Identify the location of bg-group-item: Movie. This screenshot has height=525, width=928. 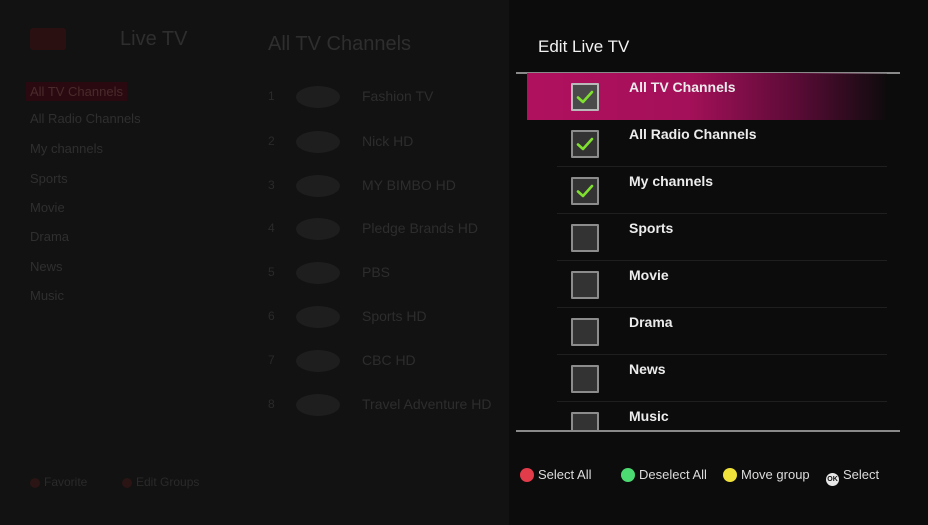
(47, 207).